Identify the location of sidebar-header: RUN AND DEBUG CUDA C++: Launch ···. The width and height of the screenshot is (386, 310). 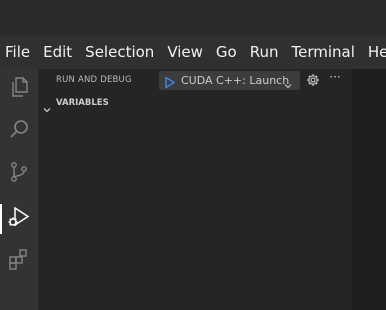
(195, 80).